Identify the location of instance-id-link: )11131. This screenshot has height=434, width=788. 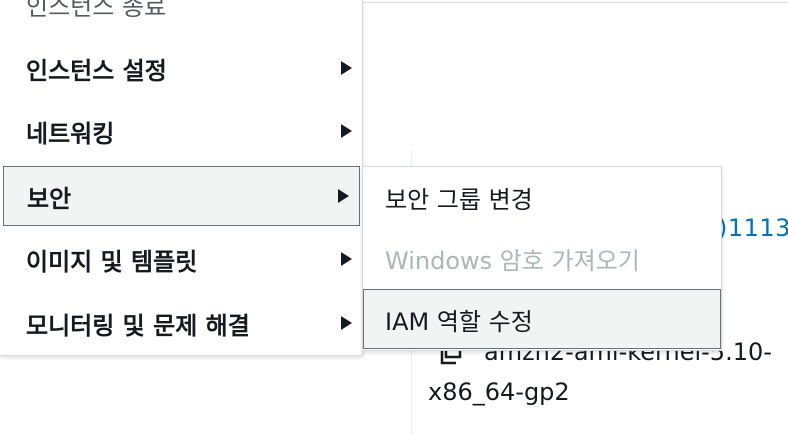
(753, 228).